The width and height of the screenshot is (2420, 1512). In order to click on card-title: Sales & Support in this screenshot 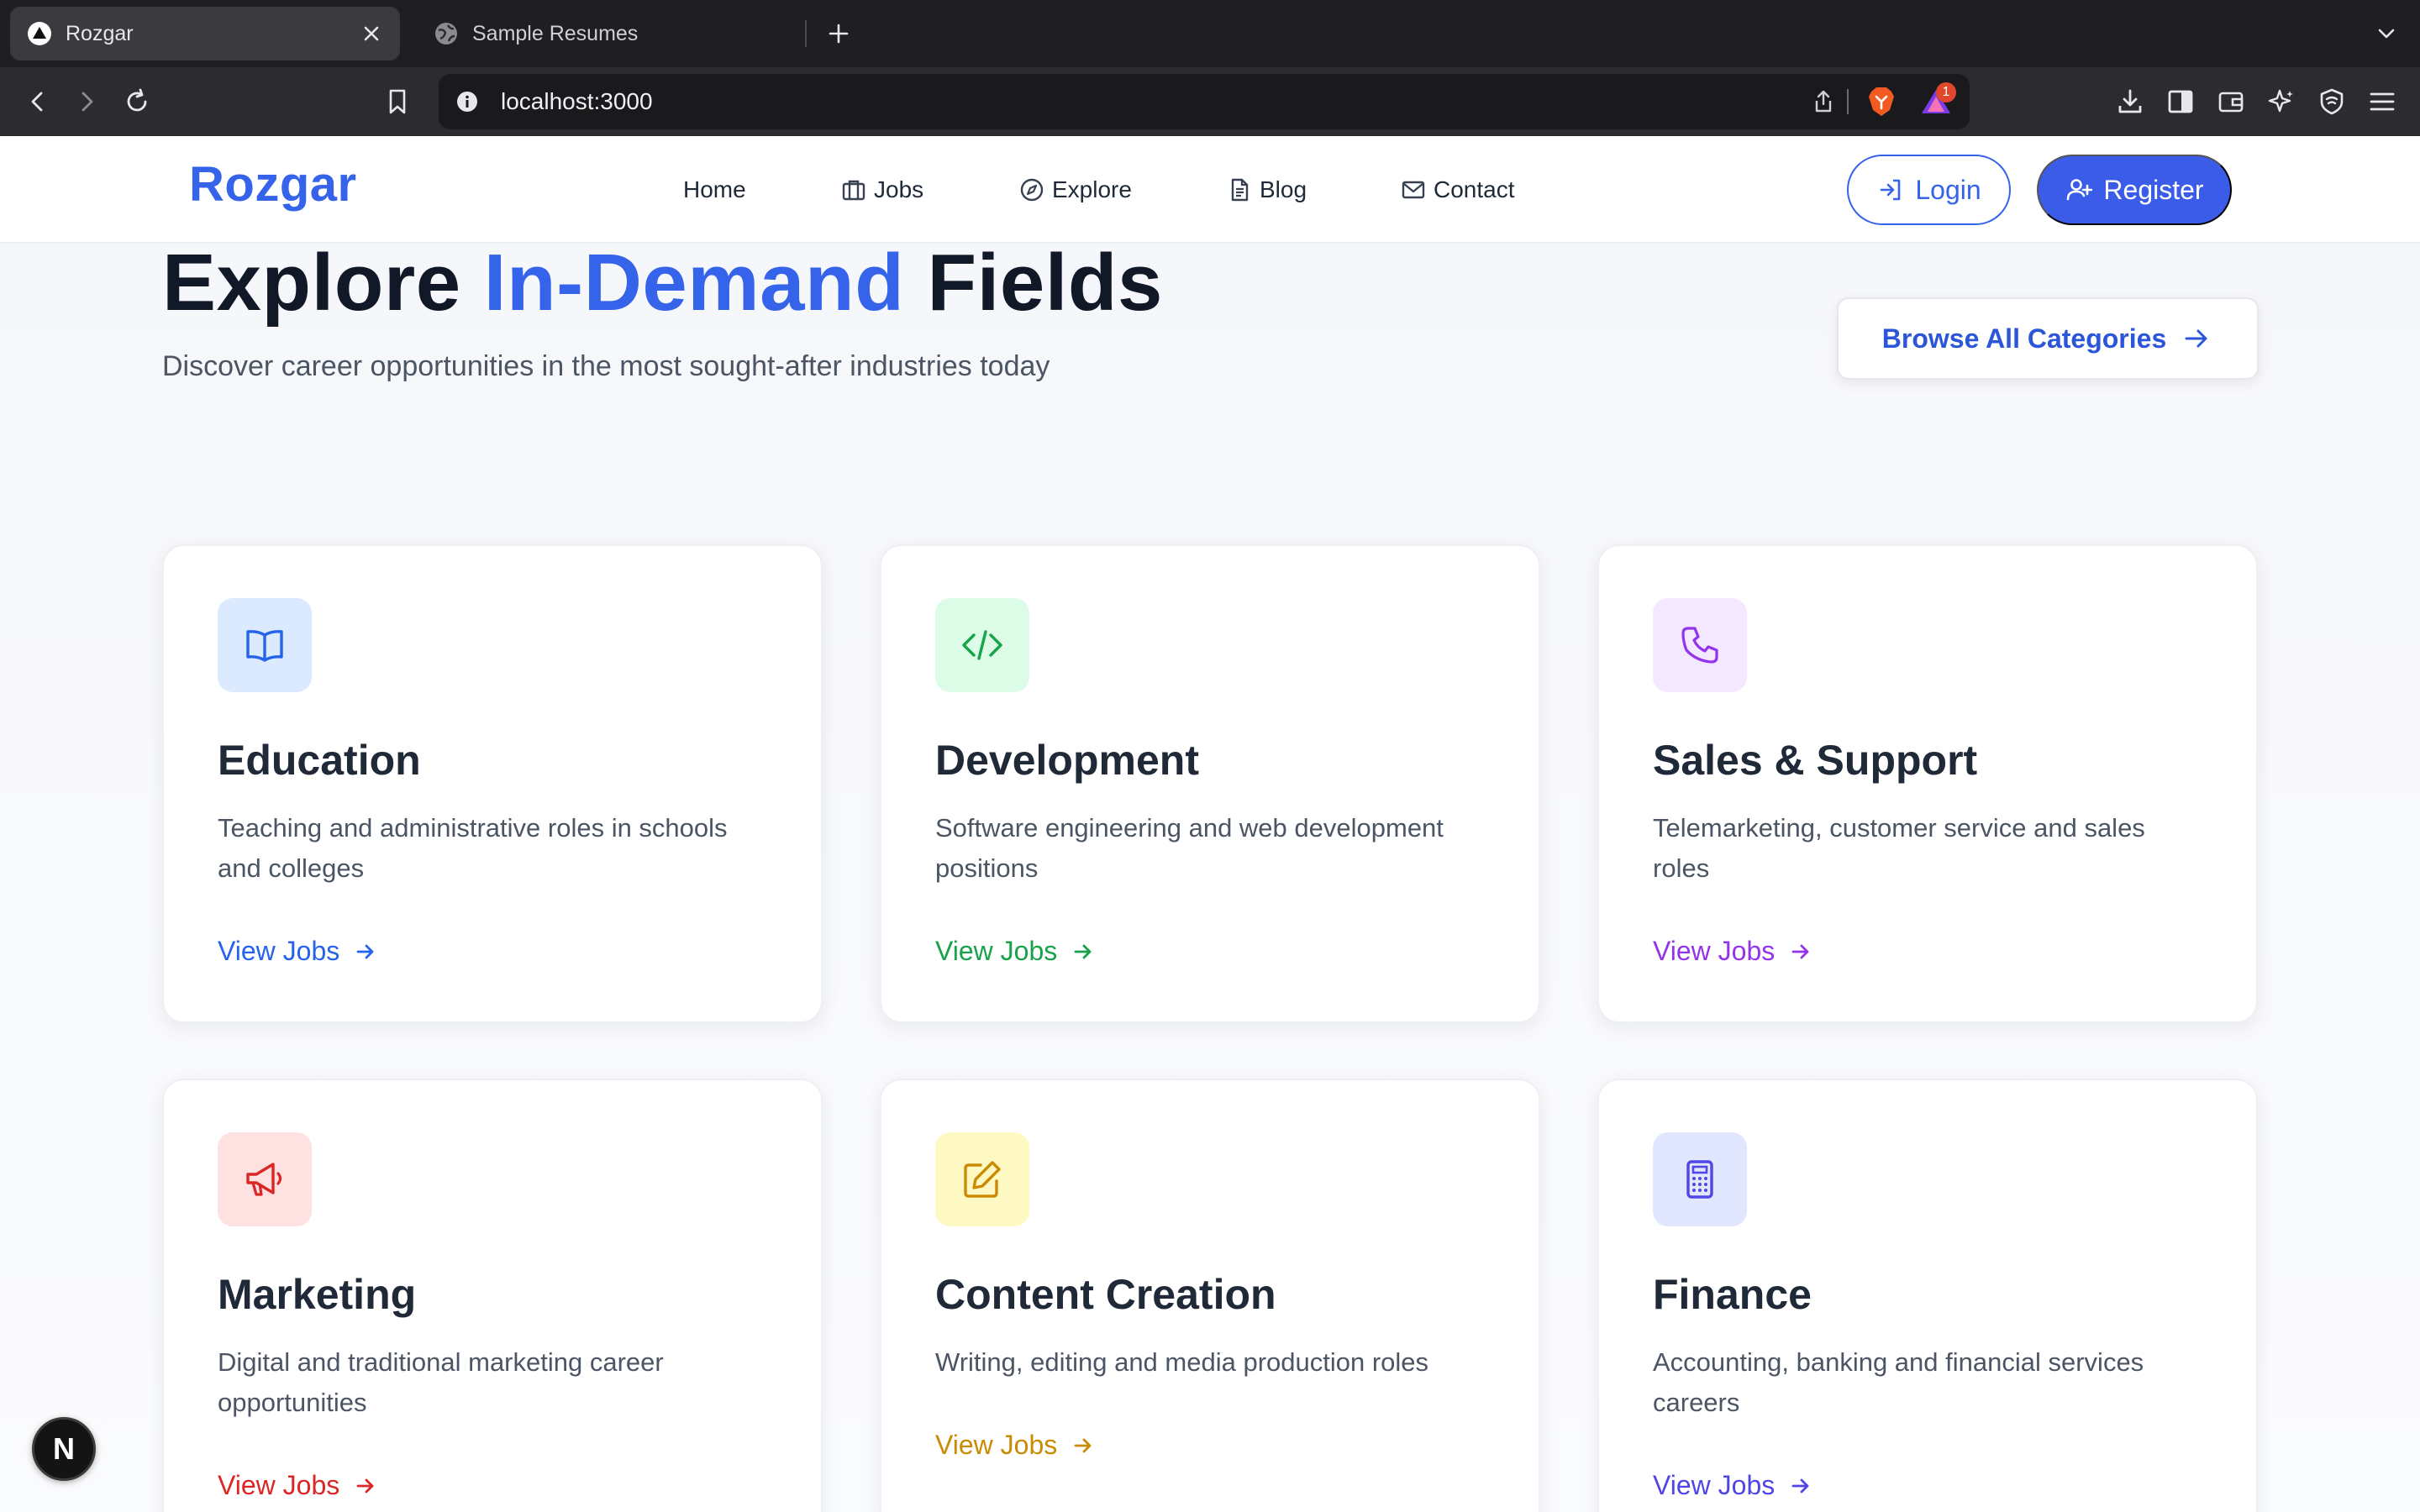, I will do `click(1815, 760)`.